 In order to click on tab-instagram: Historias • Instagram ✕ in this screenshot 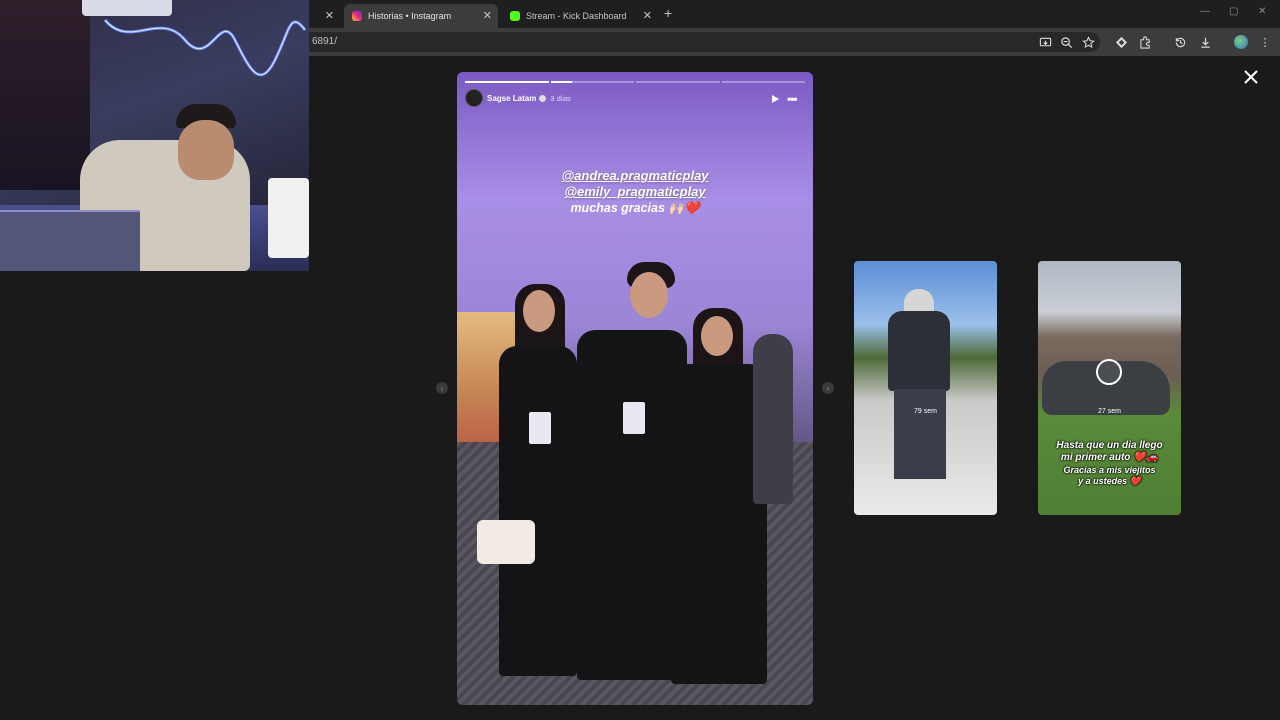, I will do `click(421, 16)`.